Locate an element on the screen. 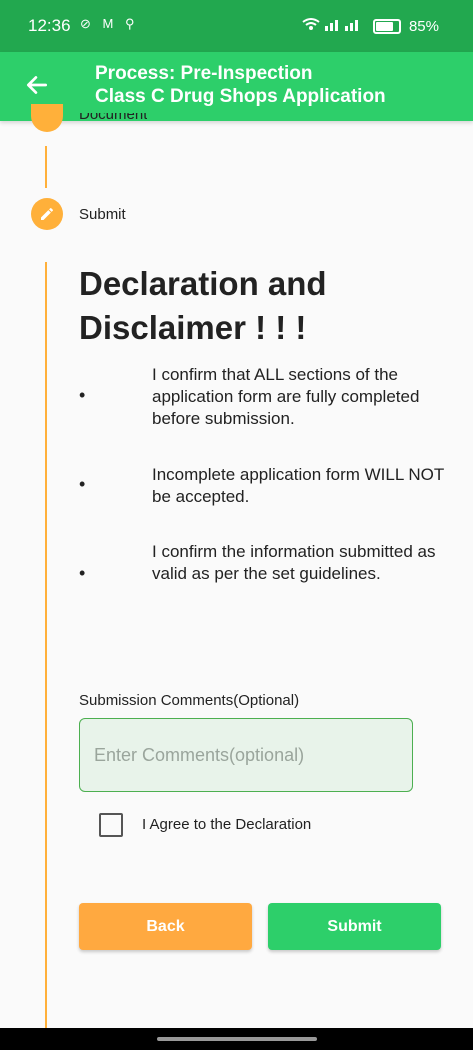  check-icon is located at coordinates (47, 118).